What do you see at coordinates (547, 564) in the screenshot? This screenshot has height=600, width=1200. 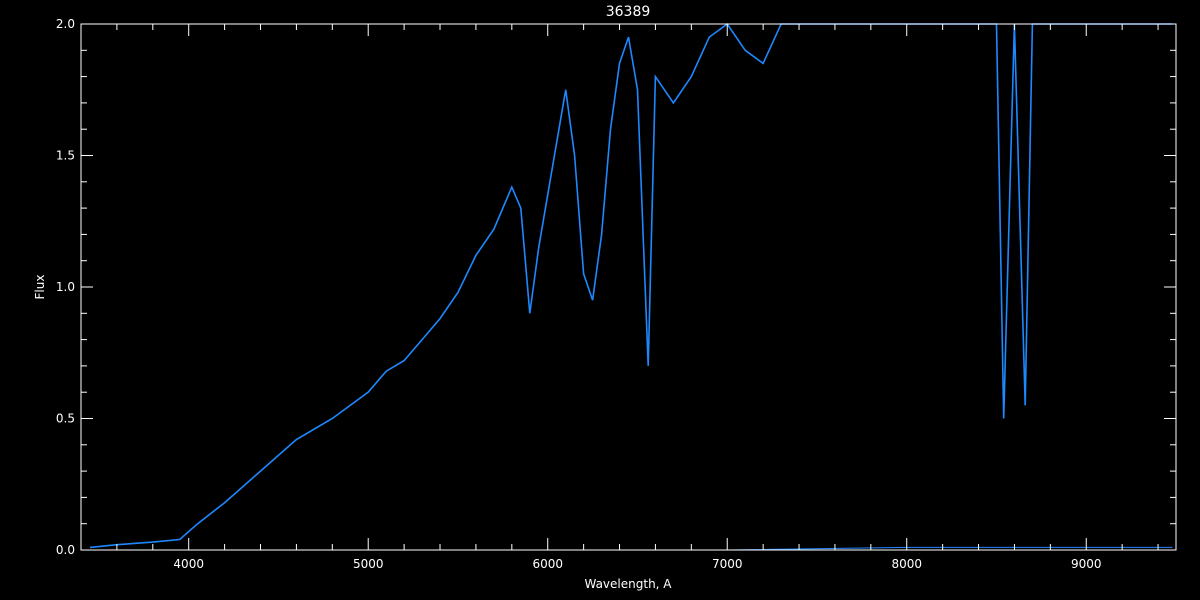 I see `x-tick-label: 6000` at bounding box center [547, 564].